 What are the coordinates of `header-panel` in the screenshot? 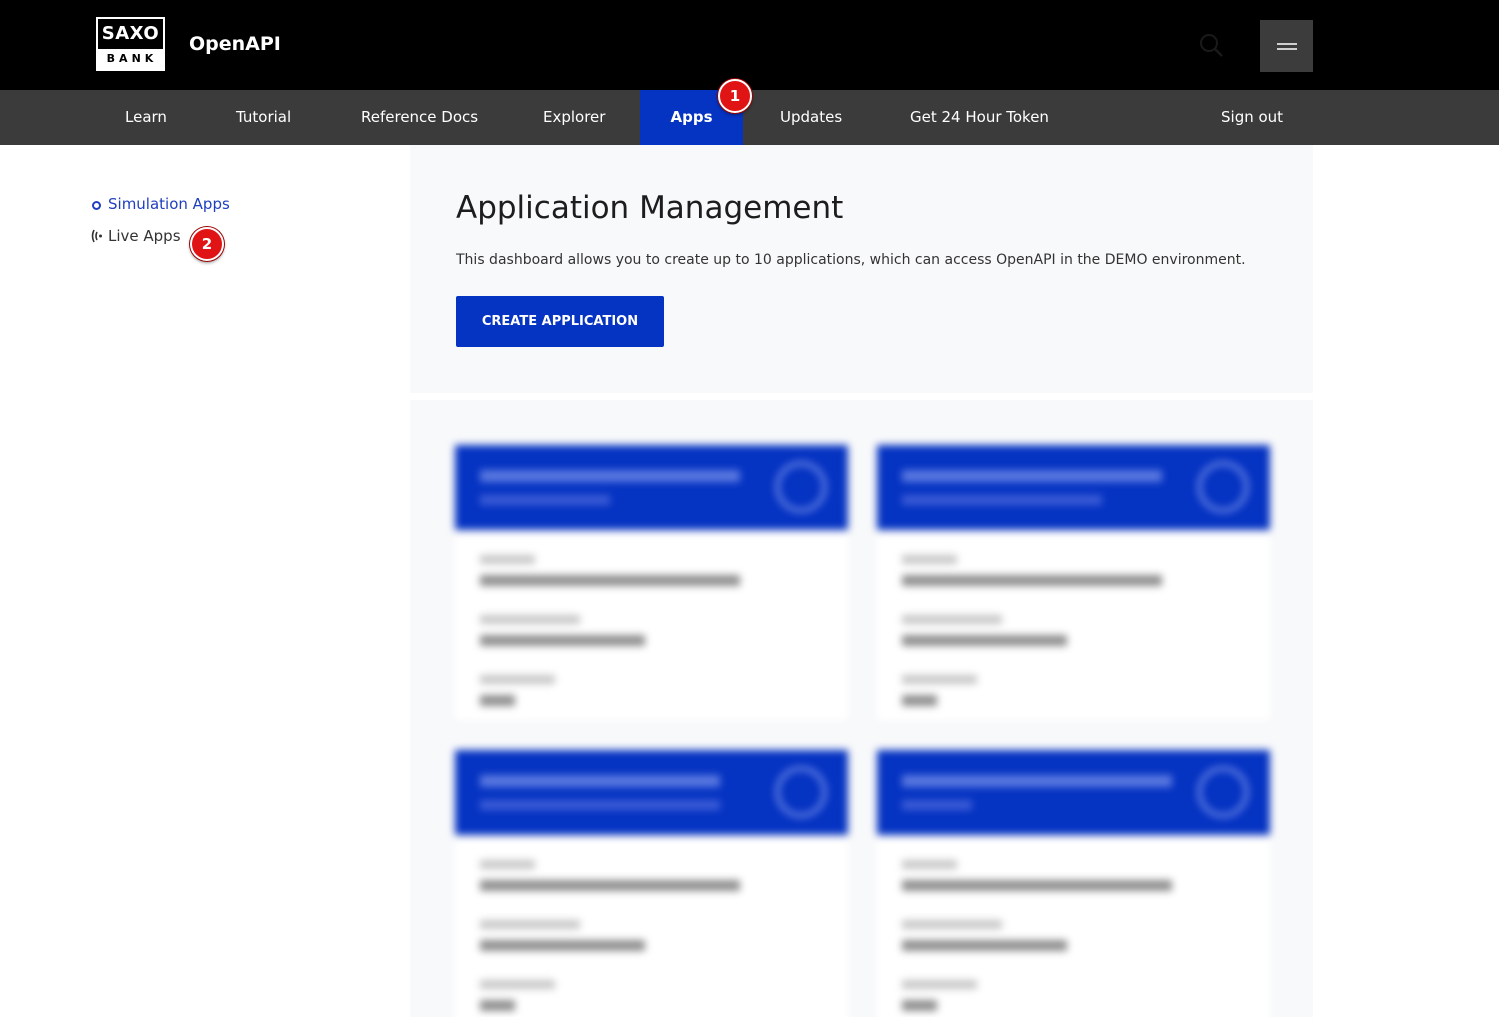 It's located at (861, 269).